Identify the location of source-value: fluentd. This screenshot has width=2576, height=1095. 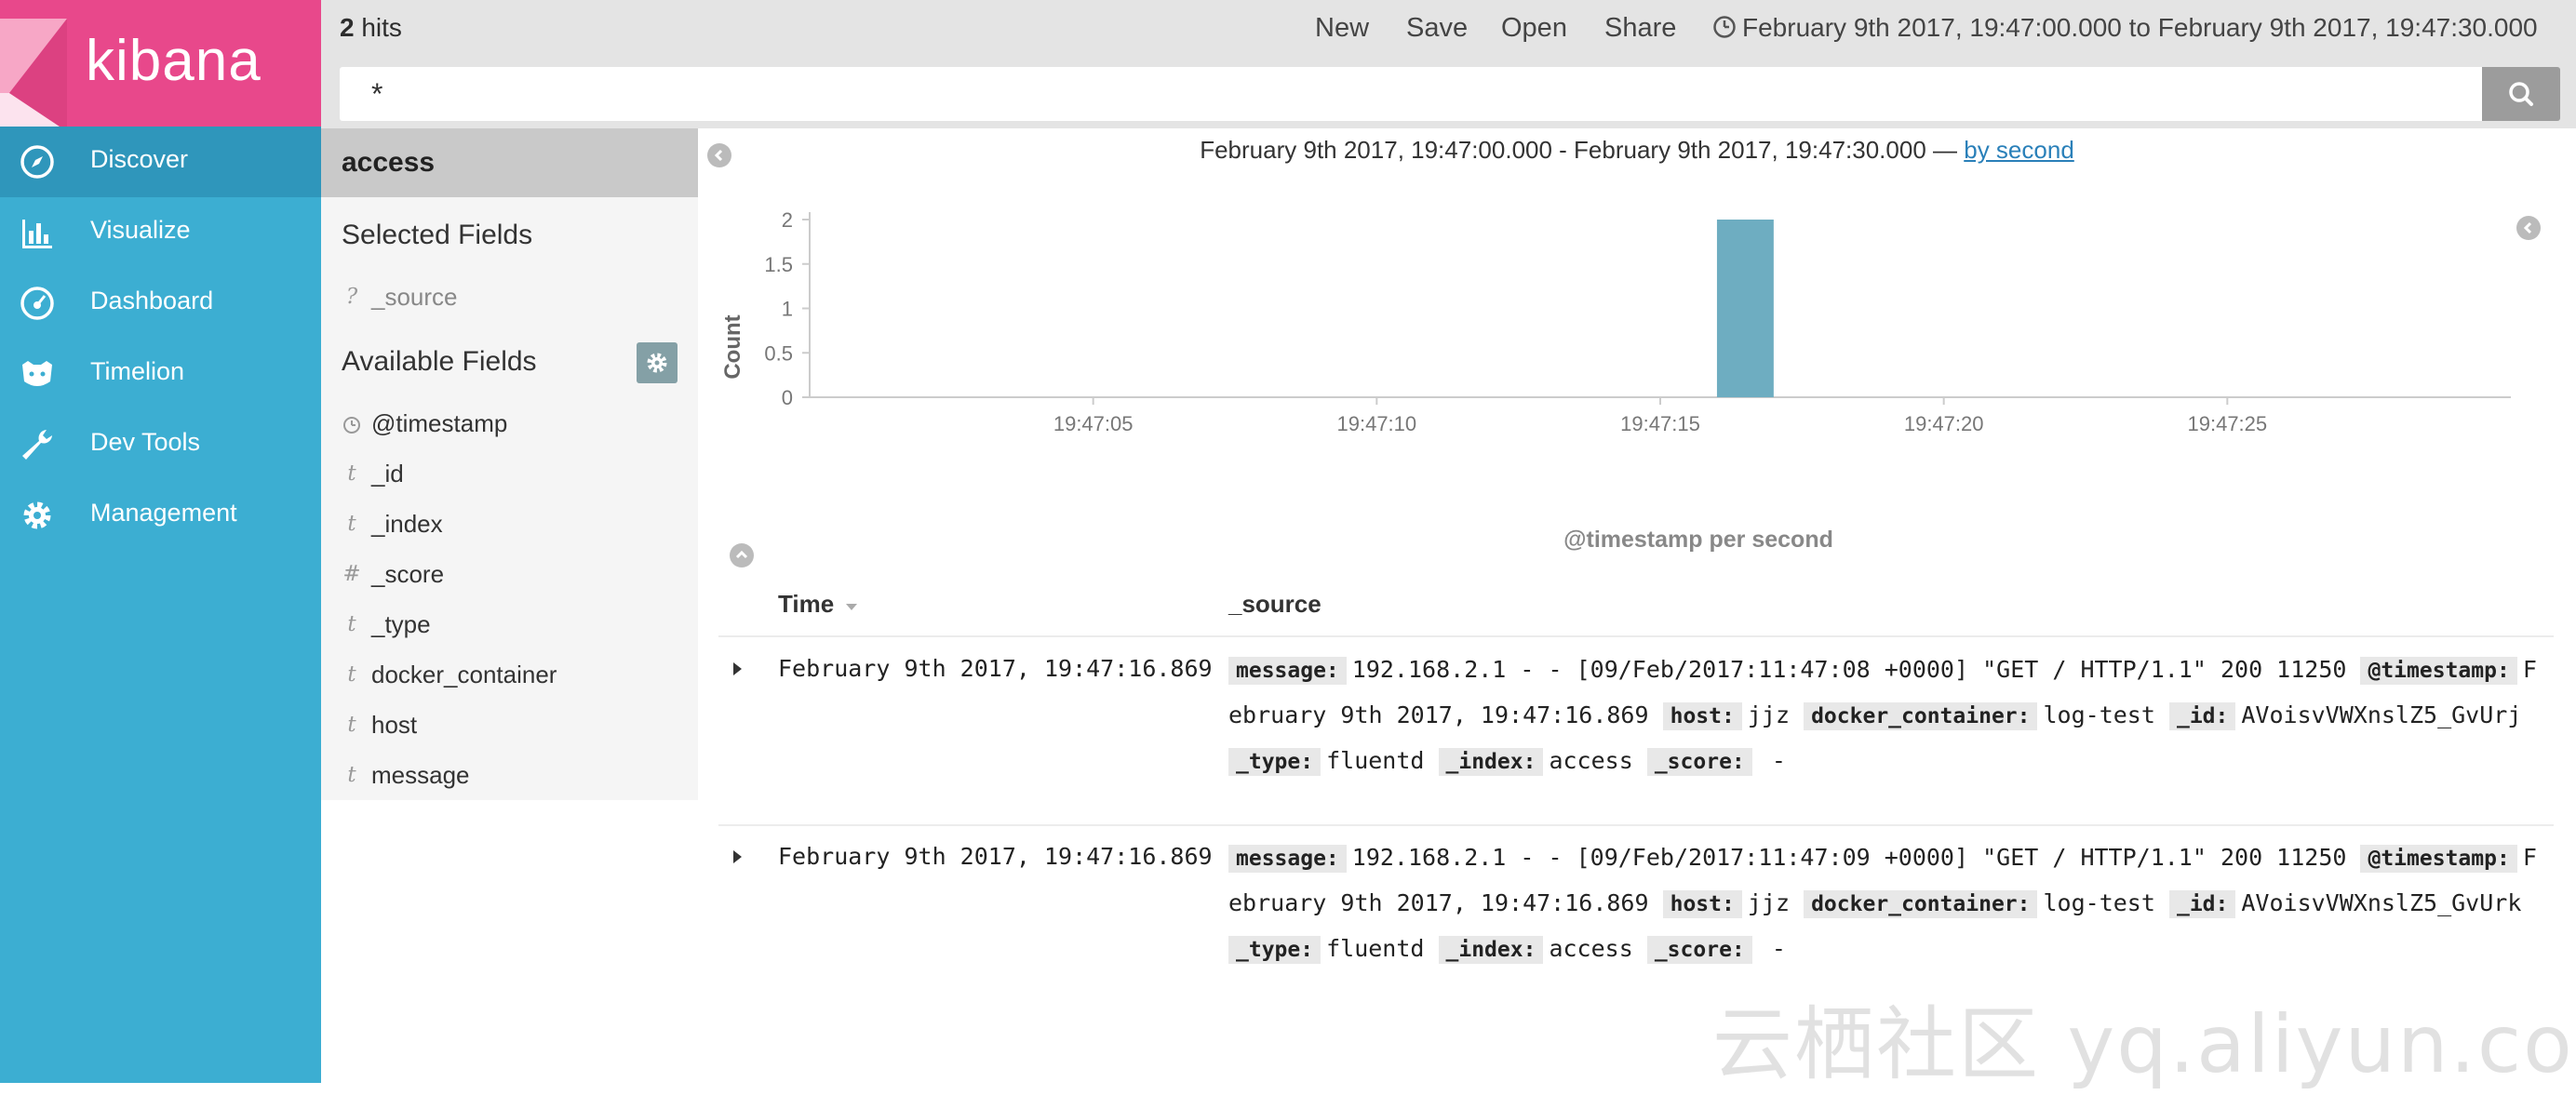
(1375, 760).